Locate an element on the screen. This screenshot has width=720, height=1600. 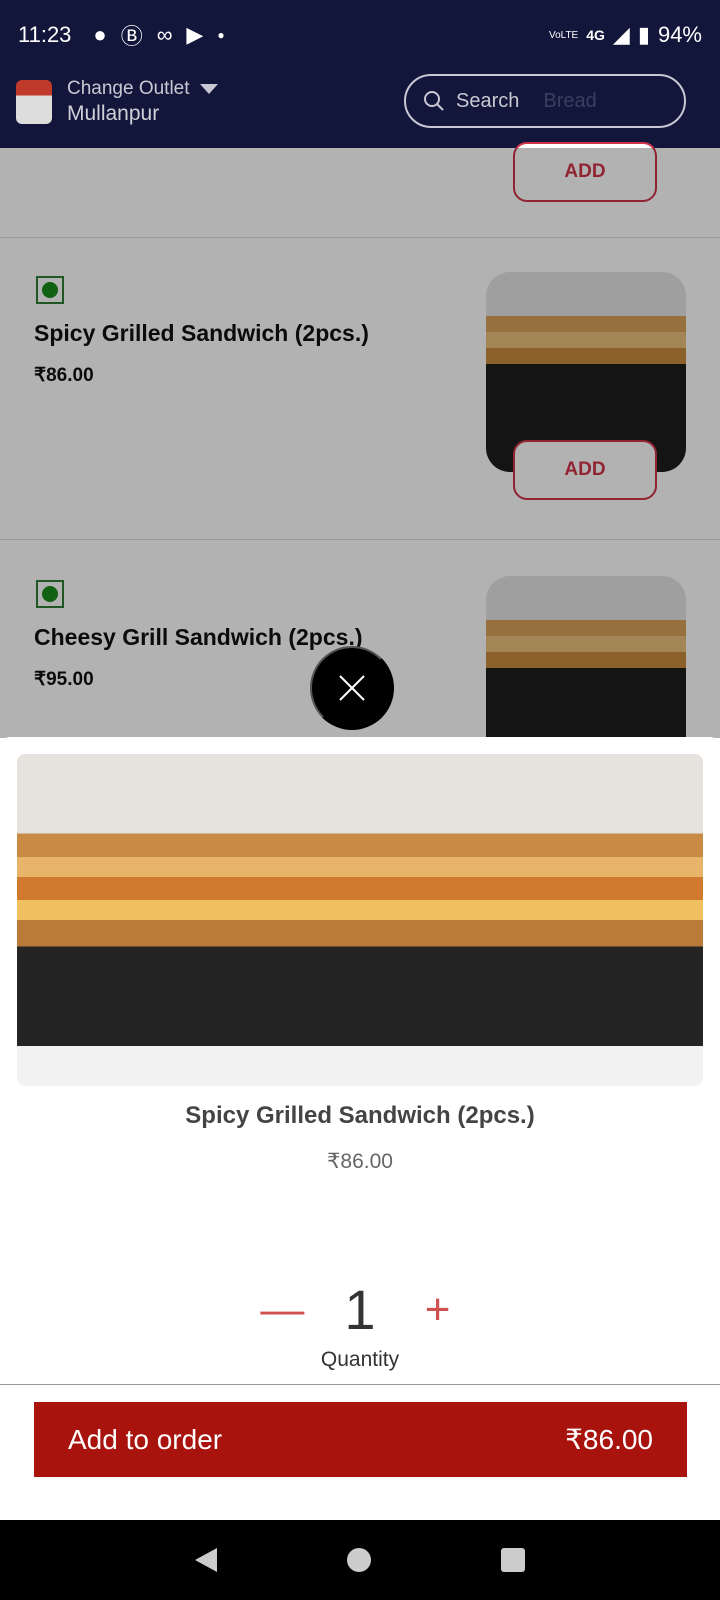
app-header: Change Outlet Mullanpur Search Bread is located at coordinates (360, 109).